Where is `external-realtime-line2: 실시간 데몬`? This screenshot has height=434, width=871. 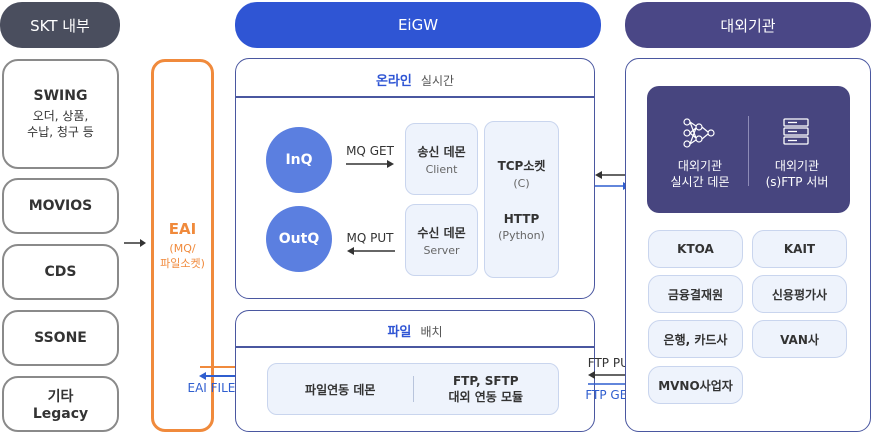
external-realtime-line2: 실시간 데몬 is located at coordinates (700, 182).